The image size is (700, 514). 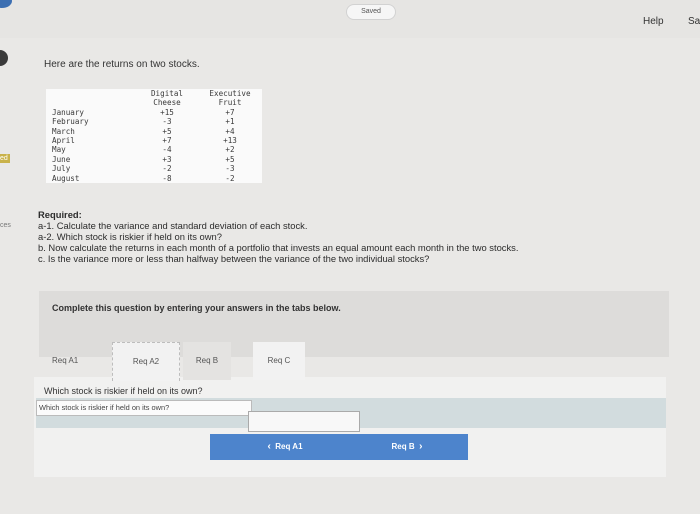 What do you see at coordinates (91, 131) in the screenshot?
I see `month-cell: March` at bounding box center [91, 131].